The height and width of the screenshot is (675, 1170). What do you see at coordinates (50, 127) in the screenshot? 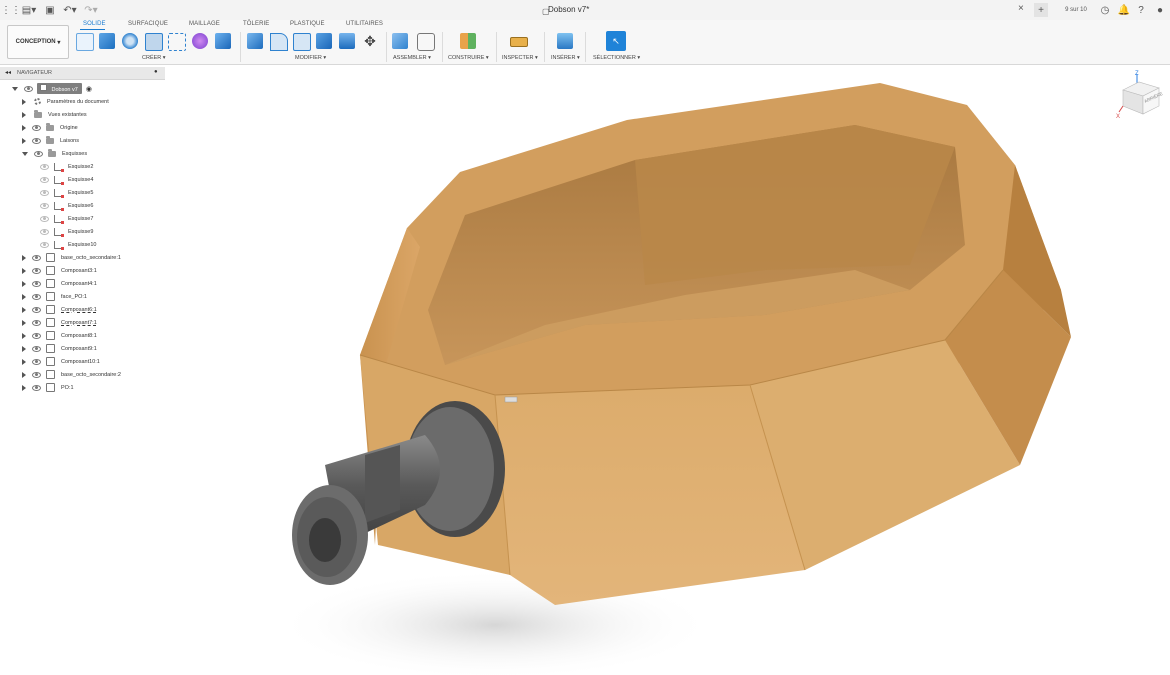
I see `tree-item-3: Origine` at bounding box center [50, 127].